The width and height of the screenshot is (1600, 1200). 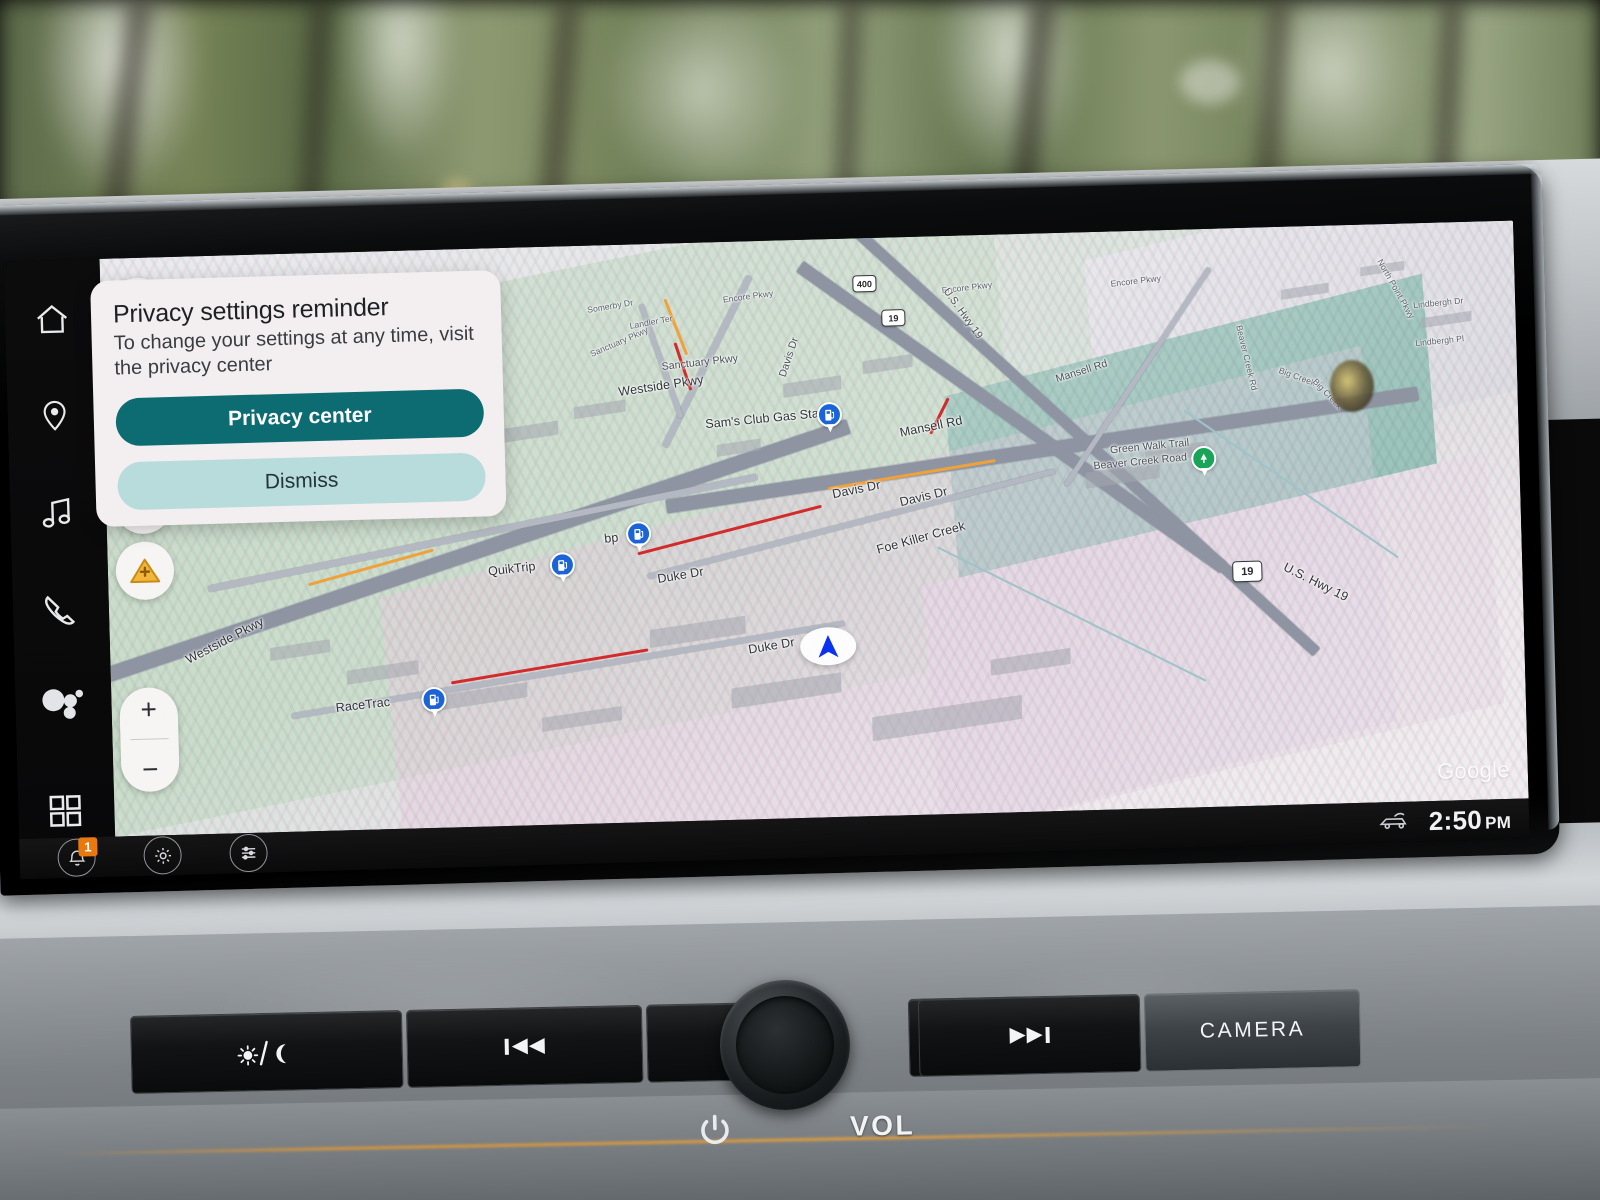 I want to click on phone-icon, so click(x=60, y=610).